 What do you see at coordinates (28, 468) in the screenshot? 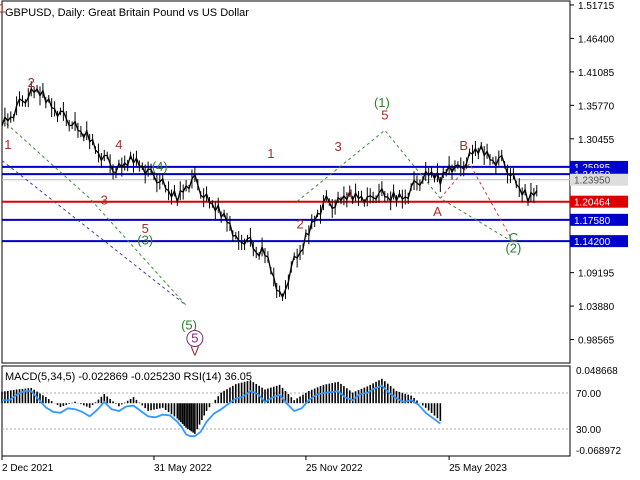
I see `time-axis-label: 2 Dec 2021` at bounding box center [28, 468].